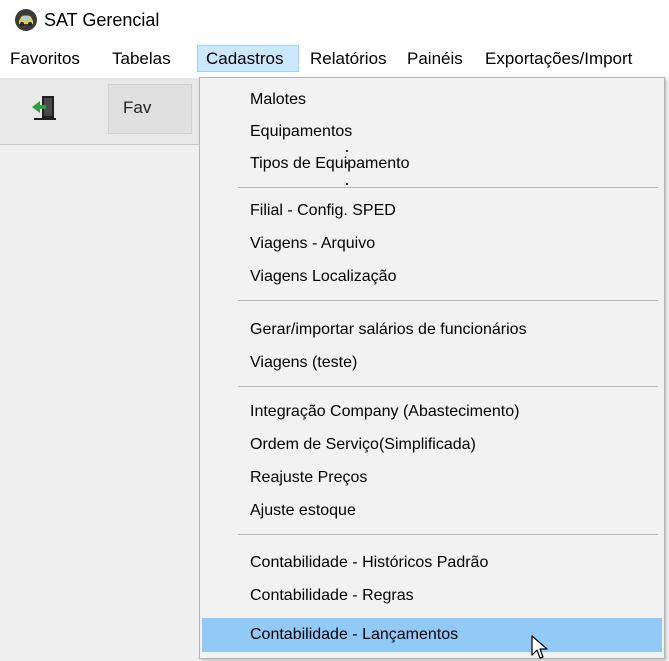 The width and height of the screenshot is (669, 661). I want to click on menu-item-ordem-servico: Ordem de Serviço(Simplificada), so click(432, 445).